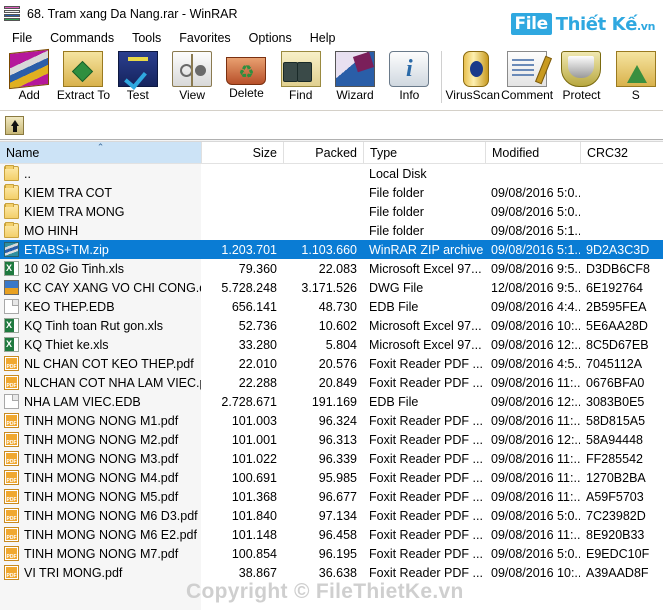  I want to click on column-label-modified: Modified, so click(516, 152).